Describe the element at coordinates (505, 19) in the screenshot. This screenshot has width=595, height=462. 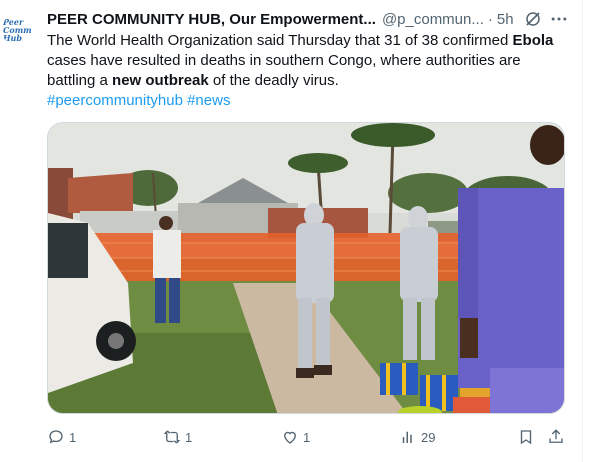
I see `tweet-timestamp: 5h` at that location.